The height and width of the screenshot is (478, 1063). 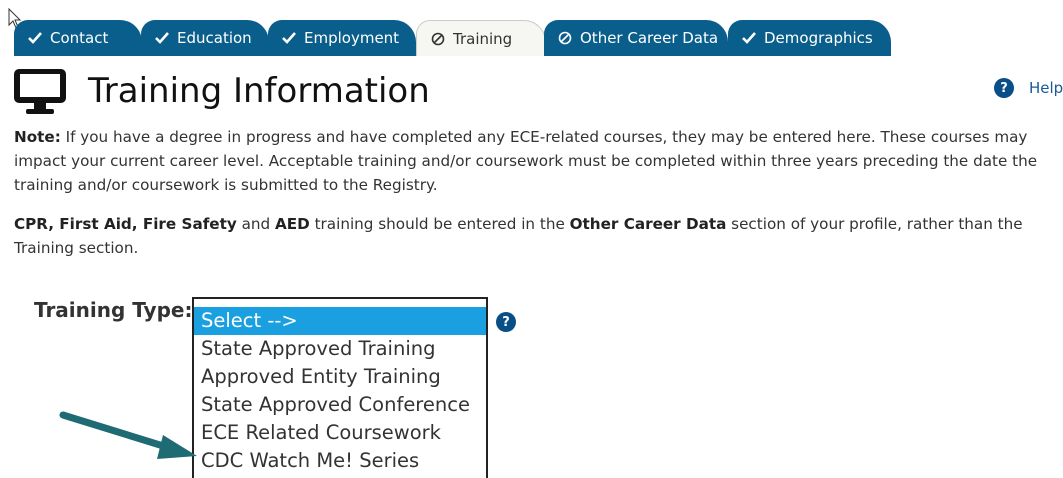 I want to click on tab-label: Training, so click(x=483, y=38).